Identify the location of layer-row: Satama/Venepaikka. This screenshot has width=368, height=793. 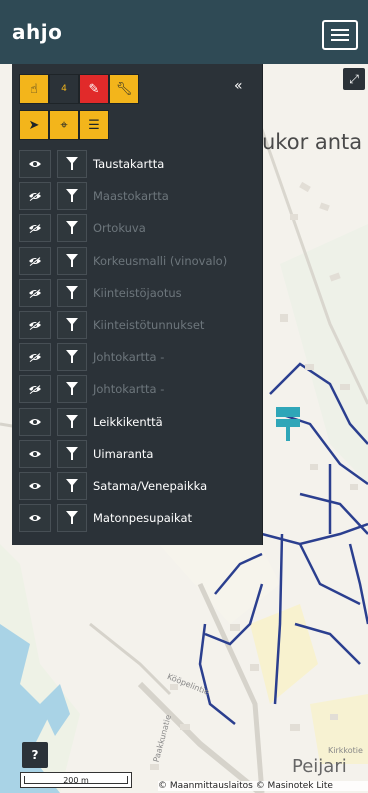
(139, 486).